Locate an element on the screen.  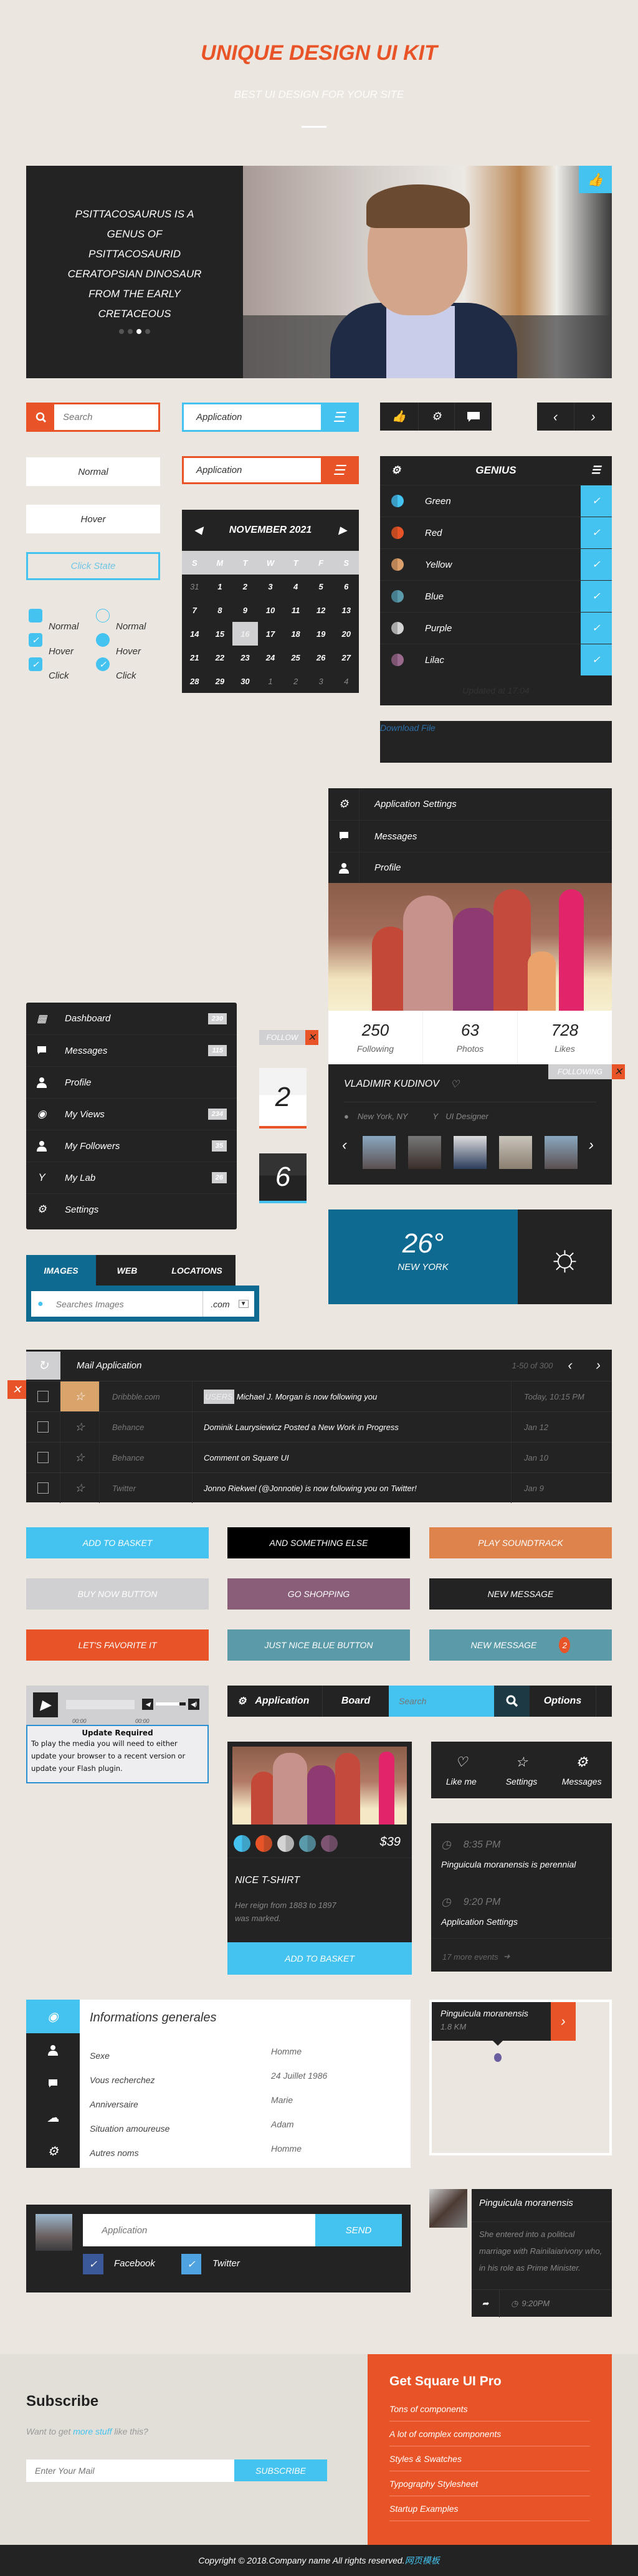
button-go-shopping: GO SHOPPING is located at coordinates (318, 1594).